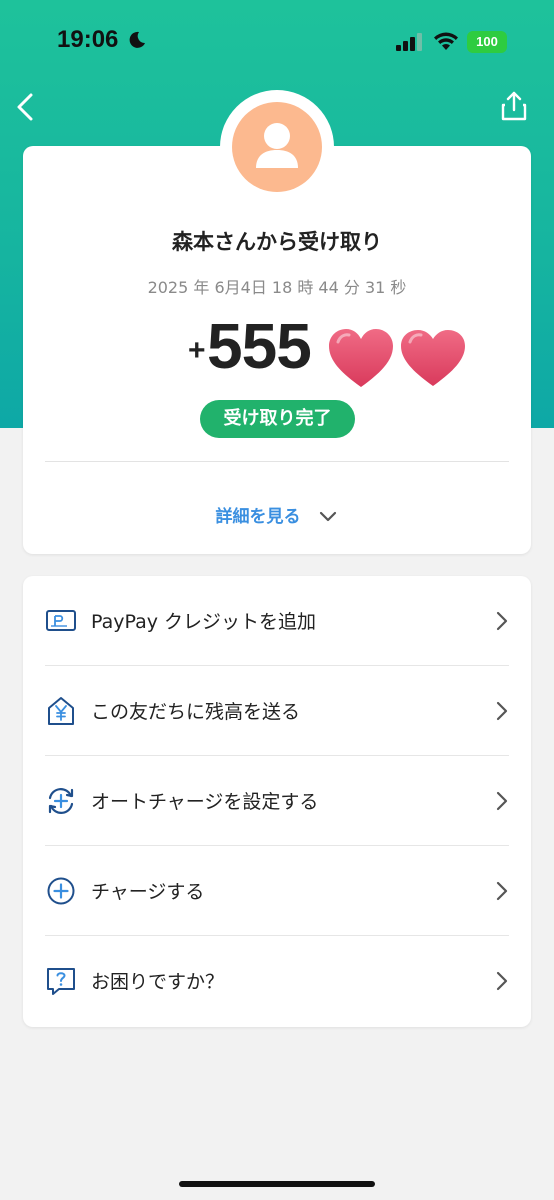 The image size is (554, 1200). What do you see at coordinates (204, 622) in the screenshot?
I see `menu-label: PayPay クレジットを追加` at bounding box center [204, 622].